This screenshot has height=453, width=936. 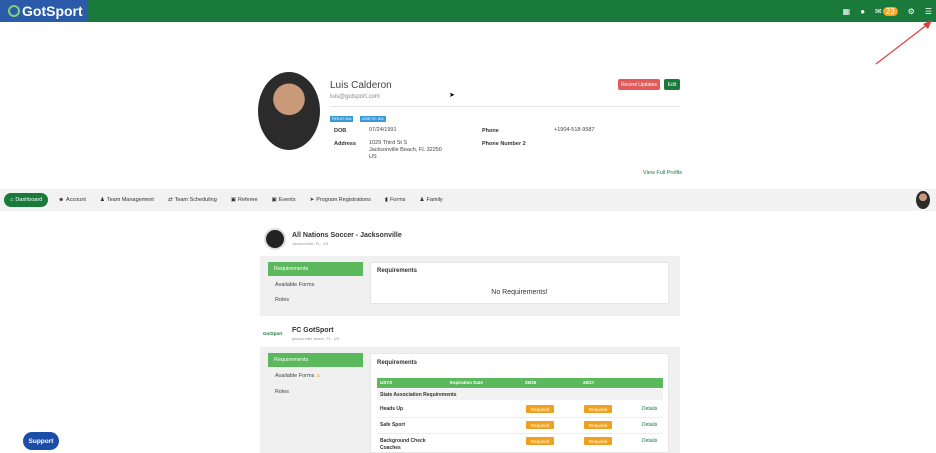 I want to click on col-usys: USYS, so click(x=386, y=382).